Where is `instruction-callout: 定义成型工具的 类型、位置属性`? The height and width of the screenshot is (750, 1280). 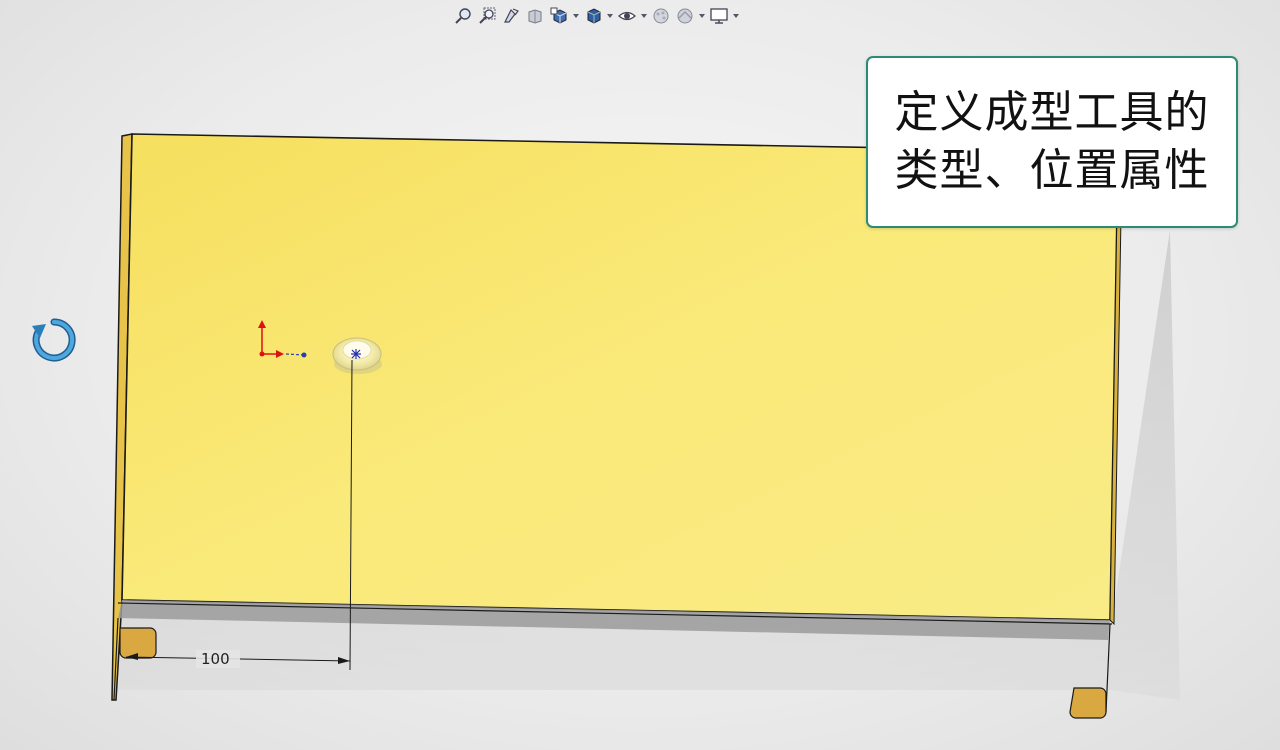
instruction-callout: 定义成型工具的 类型、位置属性 is located at coordinates (1052, 142).